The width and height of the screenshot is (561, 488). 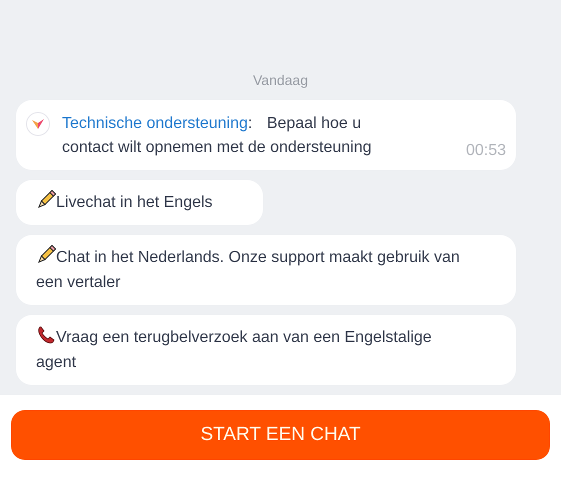 I want to click on phone-icon, so click(x=46, y=335).